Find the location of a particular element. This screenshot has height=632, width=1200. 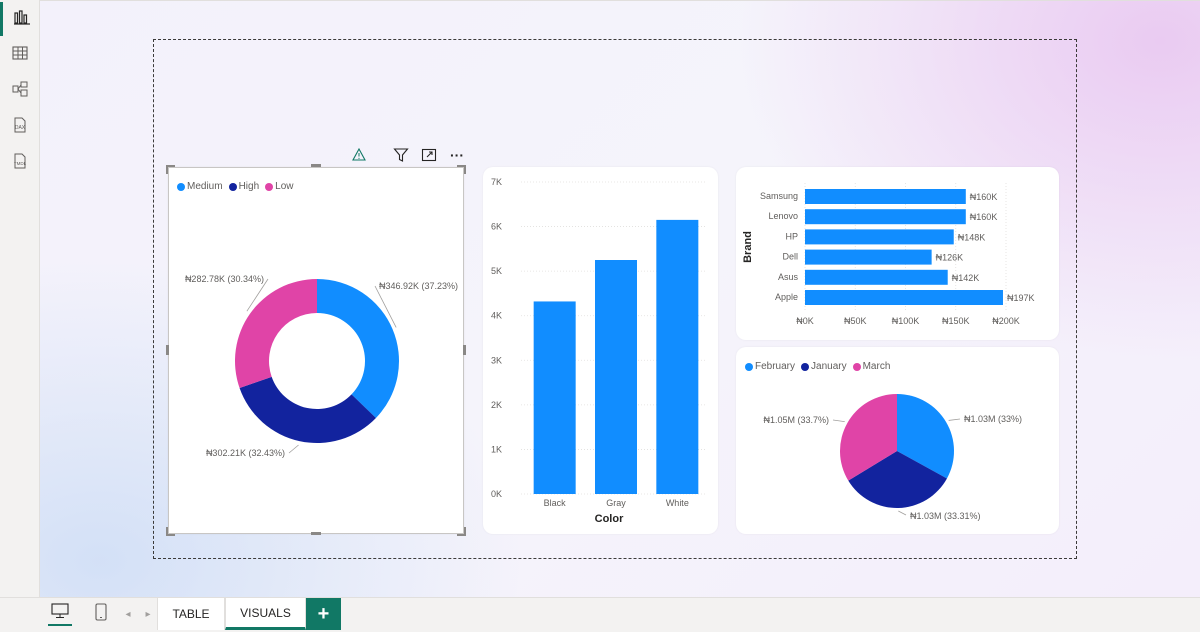

column-bar-black is located at coordinates (554, 397).